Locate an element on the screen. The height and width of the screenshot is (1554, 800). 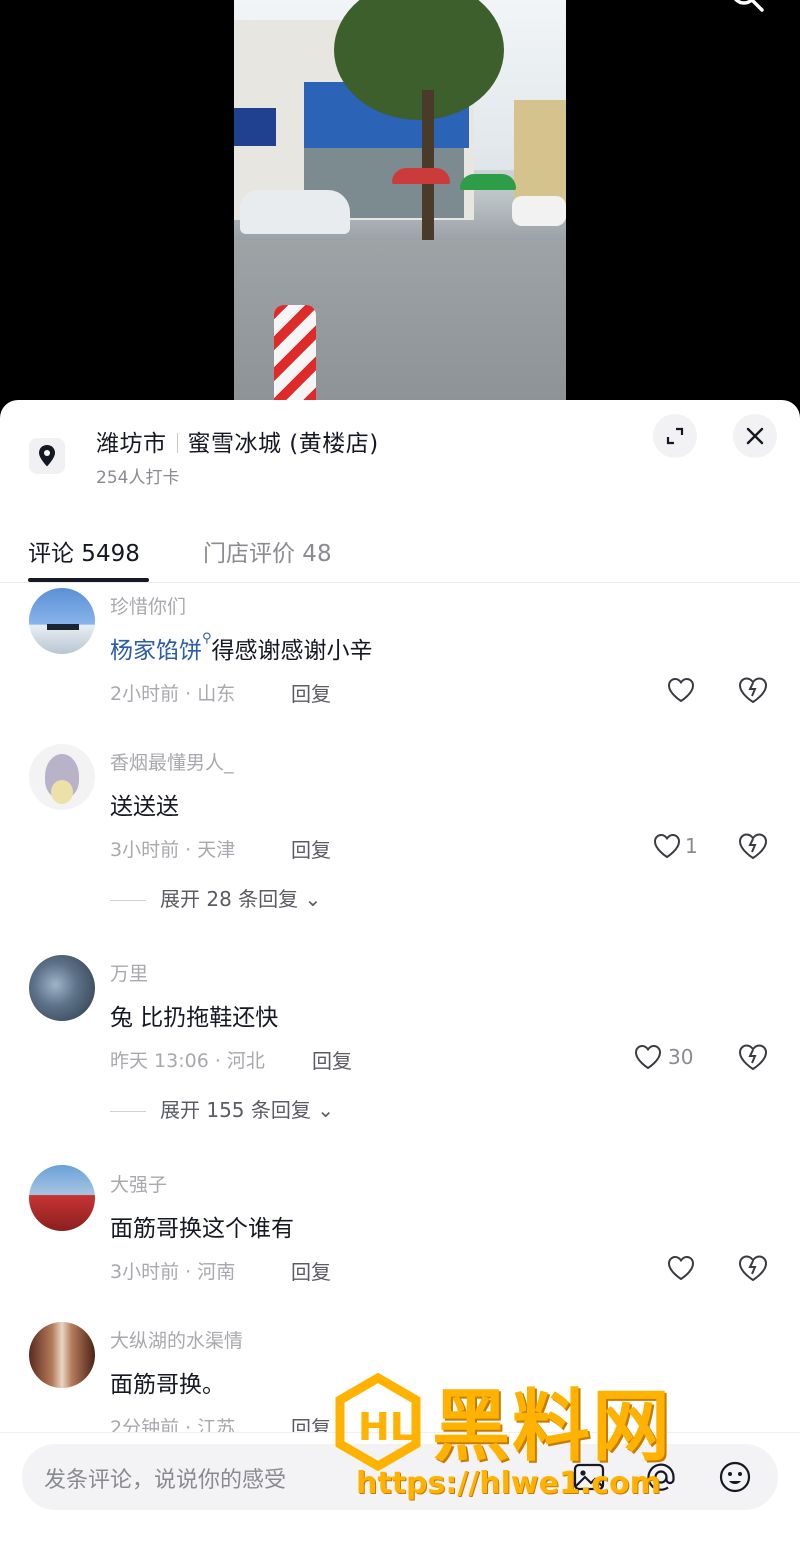
comment-text: 杨家馅饼⚲得感谢感谢小辛 is located at coordinates (241, 647).